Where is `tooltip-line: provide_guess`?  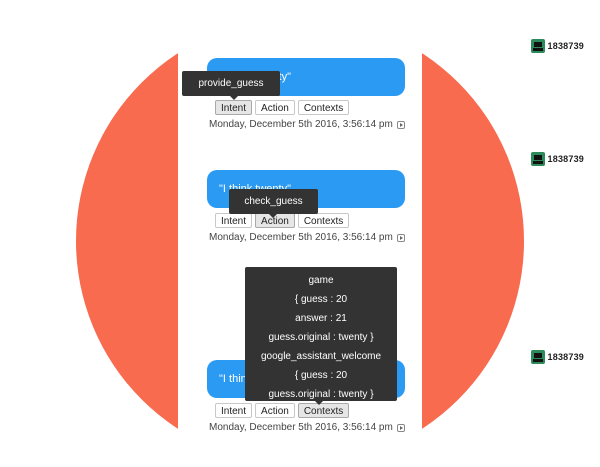
tooltip-line: provide_guess is located at coordinates (231, 83).